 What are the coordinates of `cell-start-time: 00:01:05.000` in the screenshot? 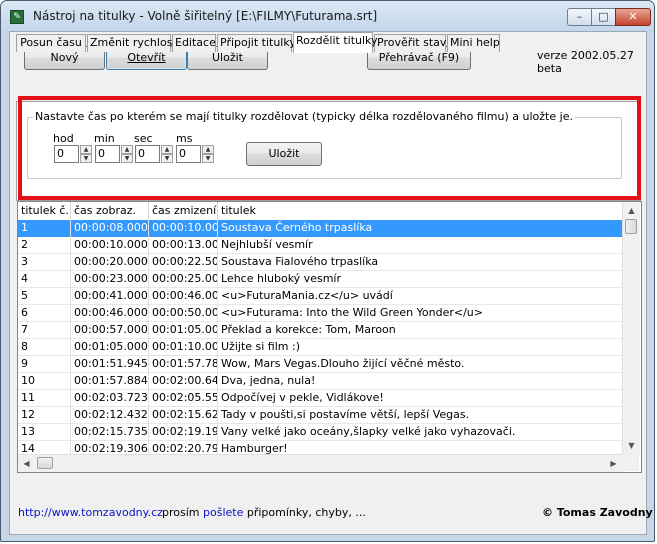 It's located at (110, 347).